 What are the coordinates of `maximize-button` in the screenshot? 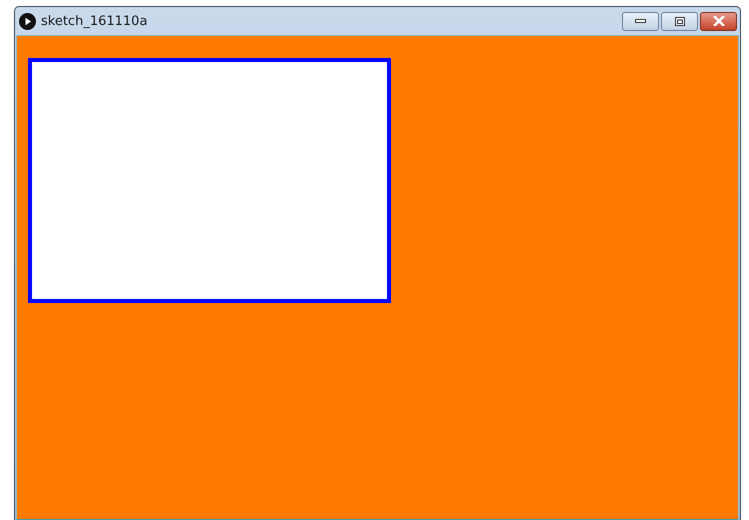 It's located at (679, 21).